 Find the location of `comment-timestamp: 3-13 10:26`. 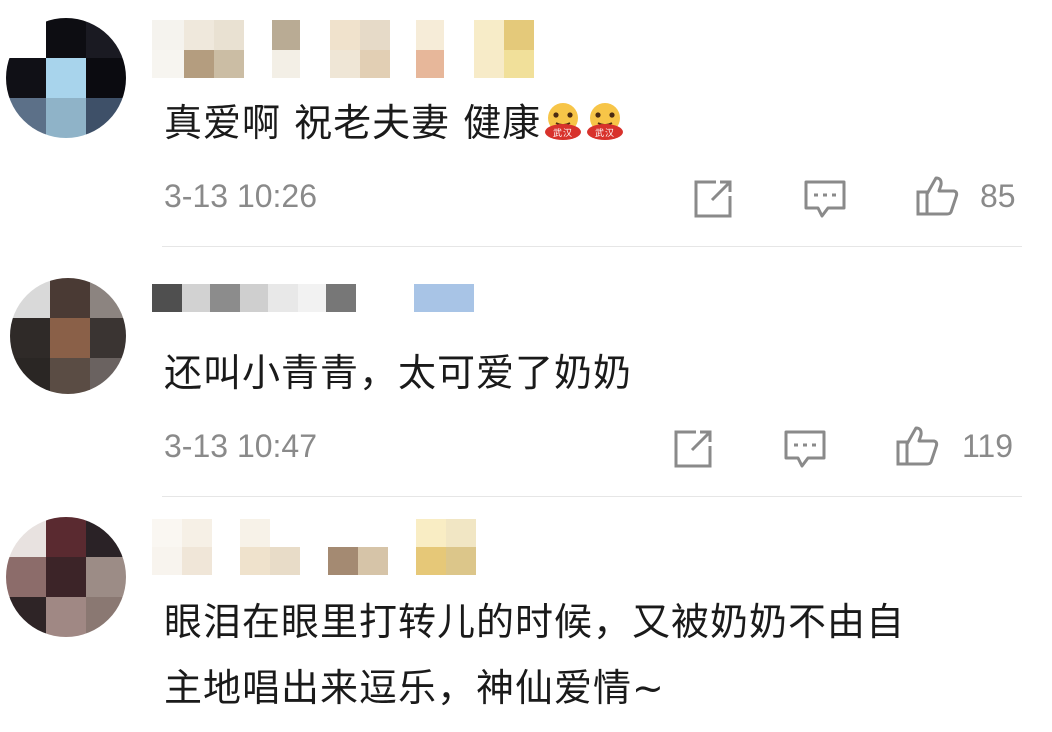

comment-timestamp: 3-13 10:26 is located at coordinates (241, 196).